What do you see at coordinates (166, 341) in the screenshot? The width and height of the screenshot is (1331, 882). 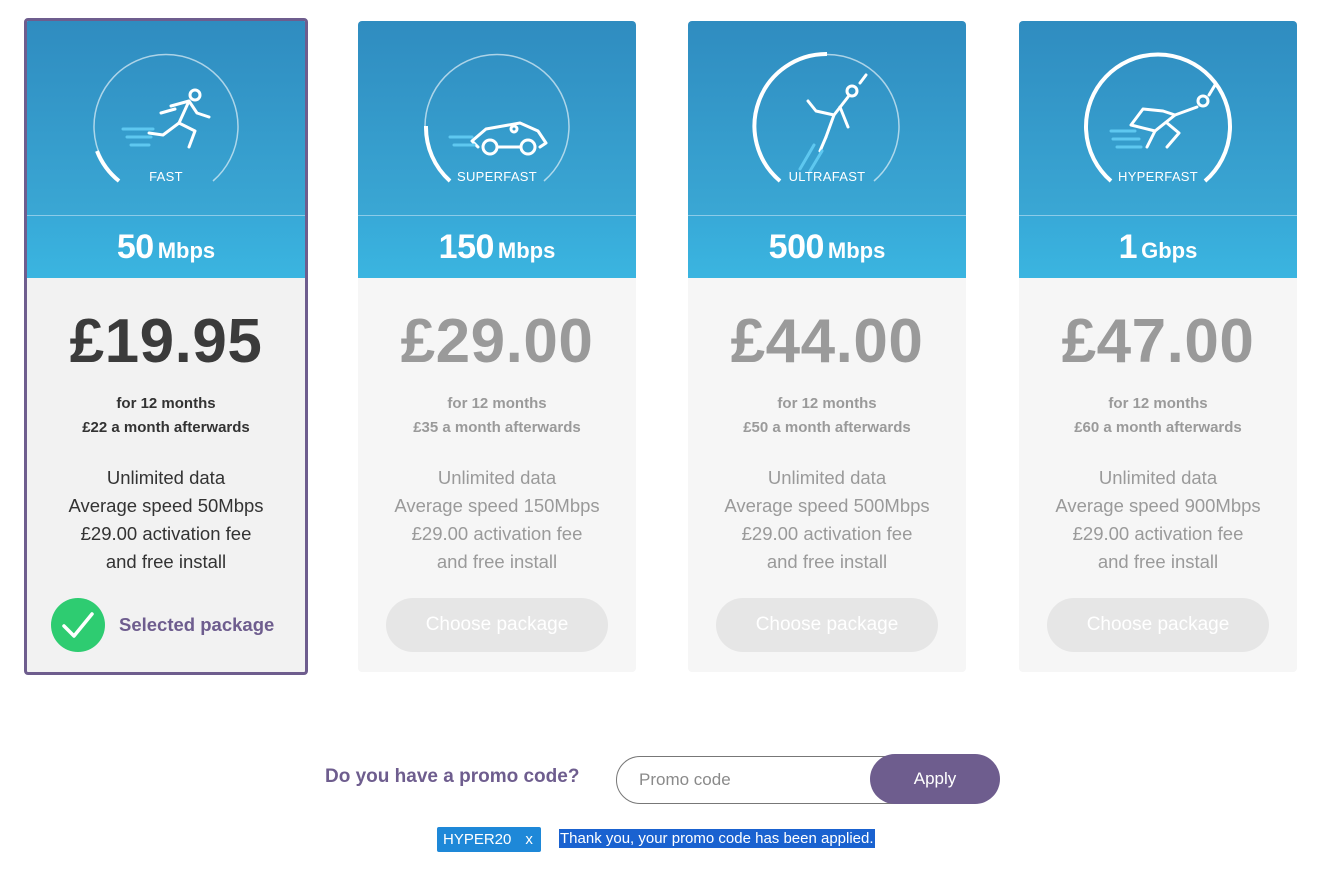 I see `price: £19.95` at bounding box center [166, 341].